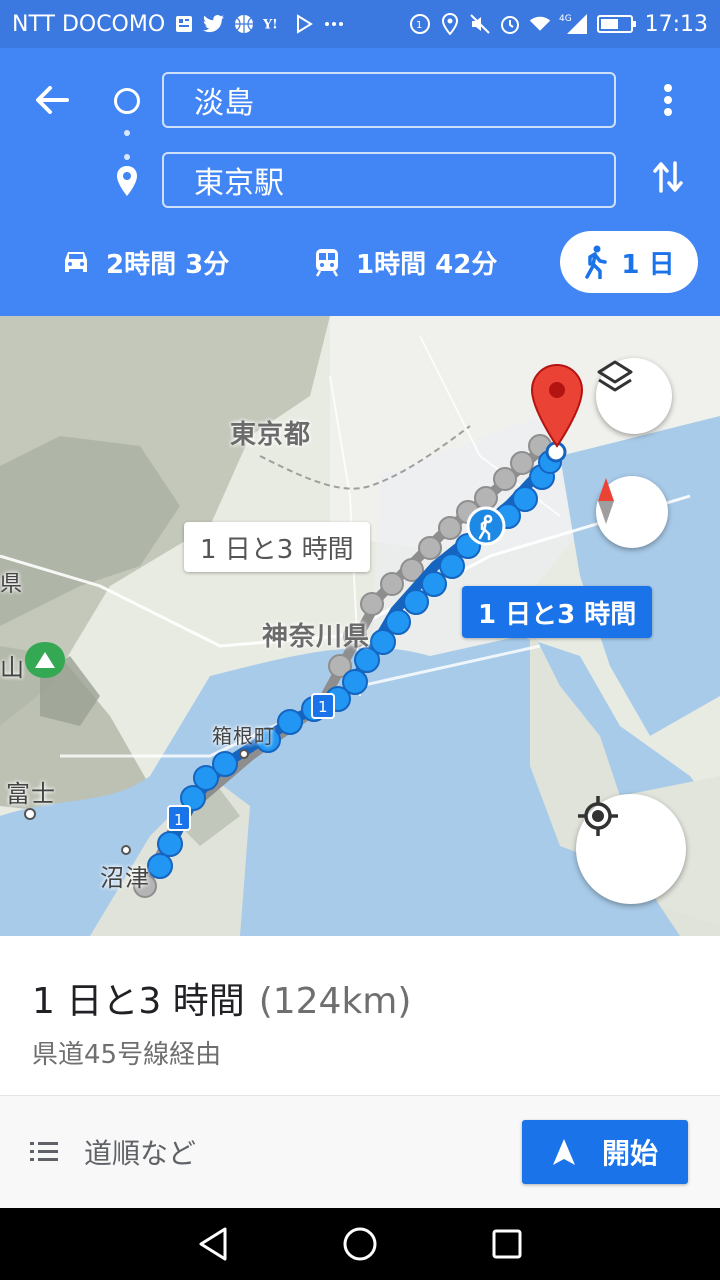  Describe the element at coordinates (126, 850) in the screenshot. I see `city-marker-numazu` at that location.